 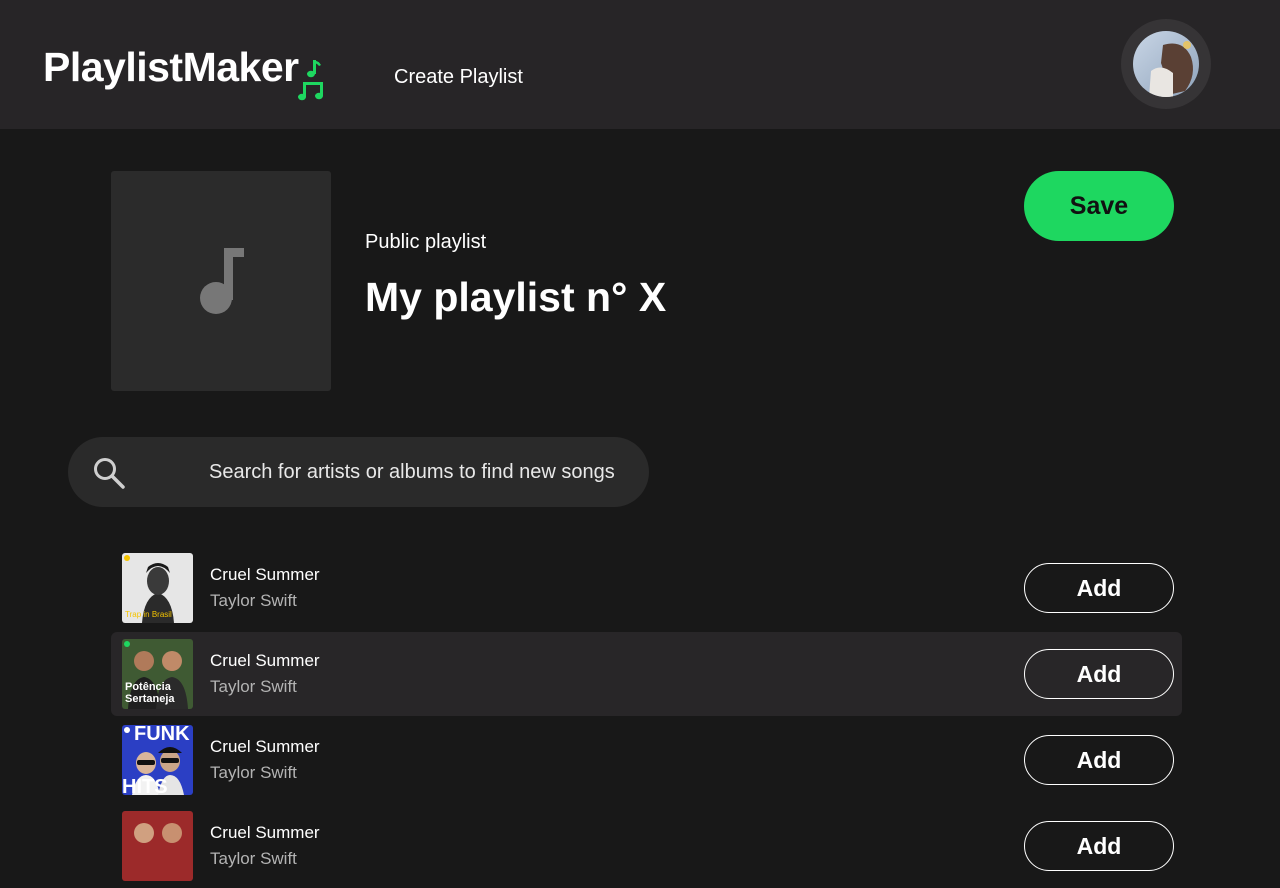 What do you see at coordinates (145, 785) in the screenshot?
I see `cover-text: HITS` at bounding box center [145, 785].